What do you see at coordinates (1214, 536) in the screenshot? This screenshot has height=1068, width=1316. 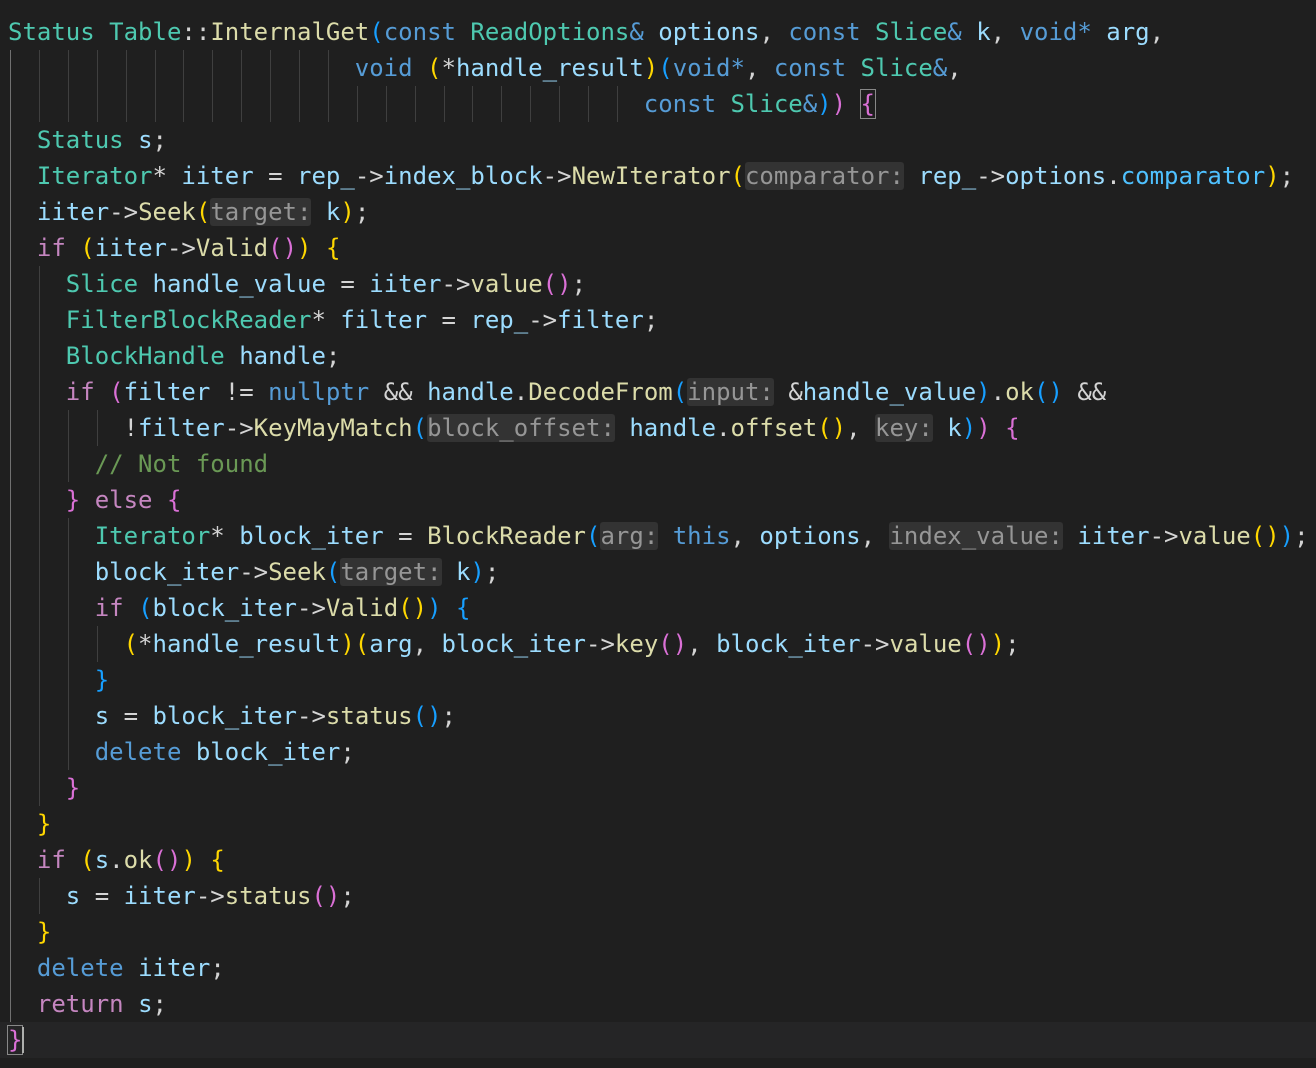 I see `code-token: value` at bounding box center [1214, 536].